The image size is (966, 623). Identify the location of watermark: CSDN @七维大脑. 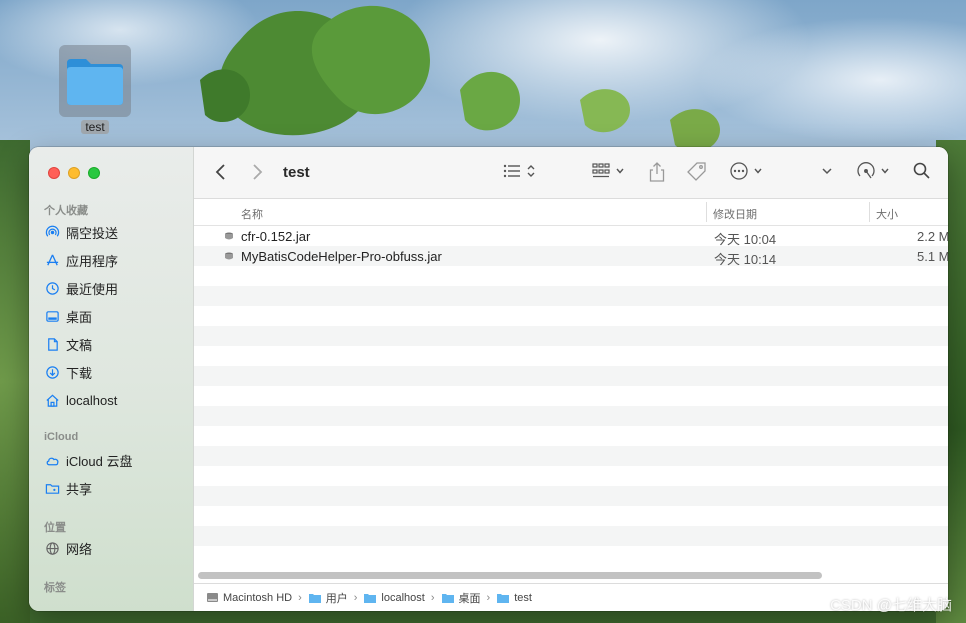
(891, 605).